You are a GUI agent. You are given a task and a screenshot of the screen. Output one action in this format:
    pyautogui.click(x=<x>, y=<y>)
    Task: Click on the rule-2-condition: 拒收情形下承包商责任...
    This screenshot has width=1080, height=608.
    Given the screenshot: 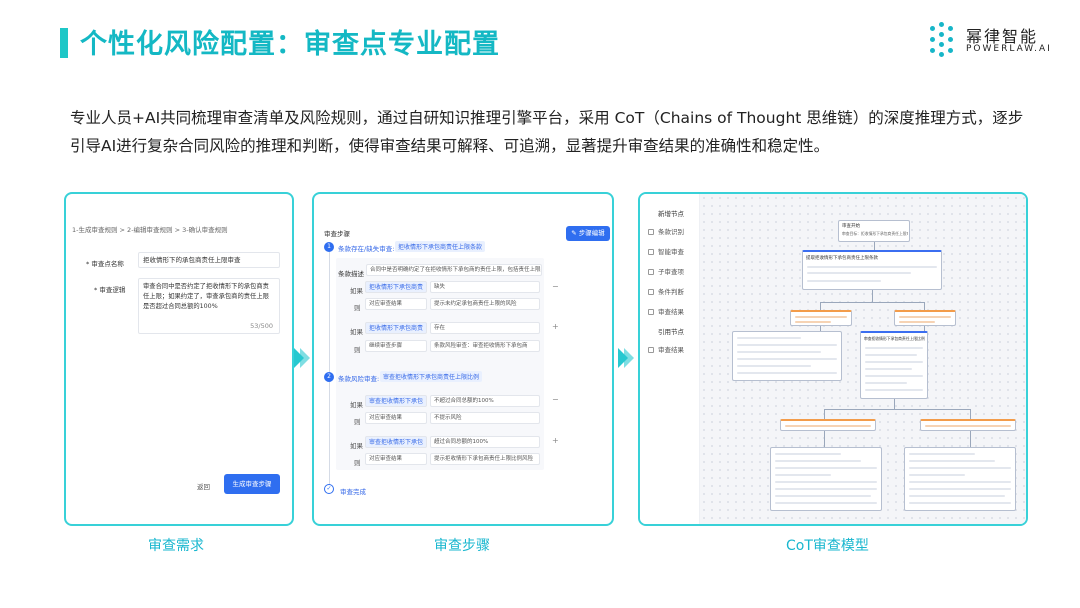 What is the action you would take?
    pyautogui.click(x=396, y=328)
    